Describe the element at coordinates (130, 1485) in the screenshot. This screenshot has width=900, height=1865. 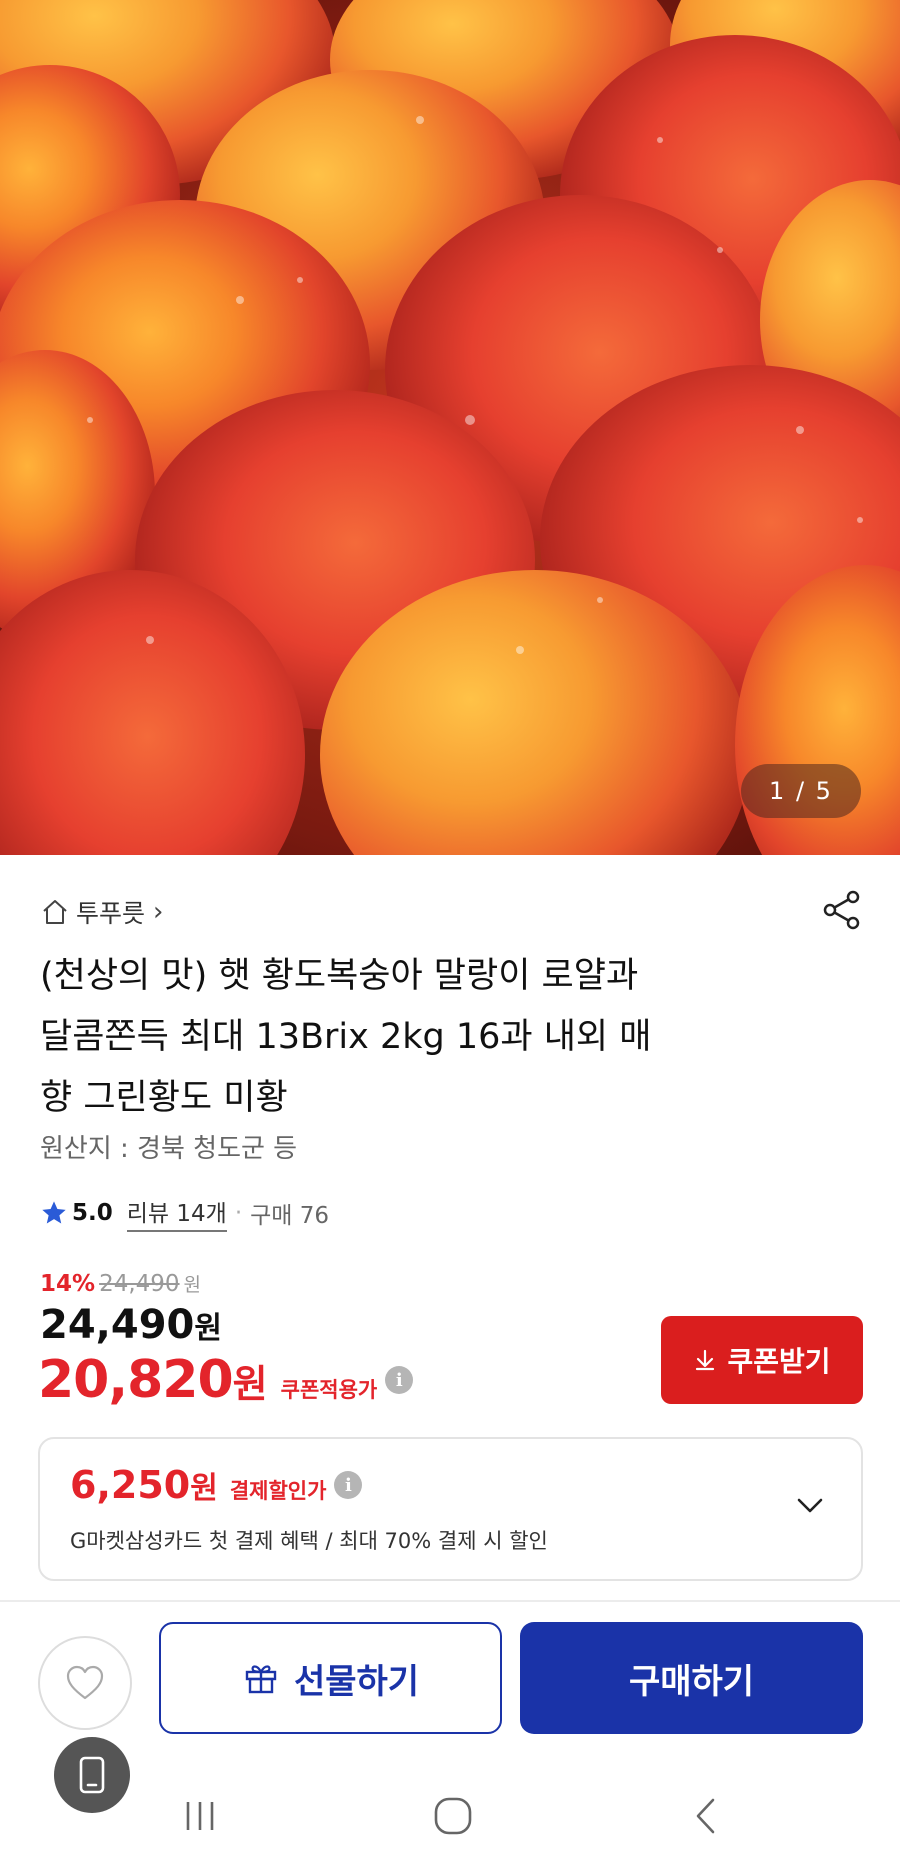
I see `payment-discount-value: 6,250` at that location.